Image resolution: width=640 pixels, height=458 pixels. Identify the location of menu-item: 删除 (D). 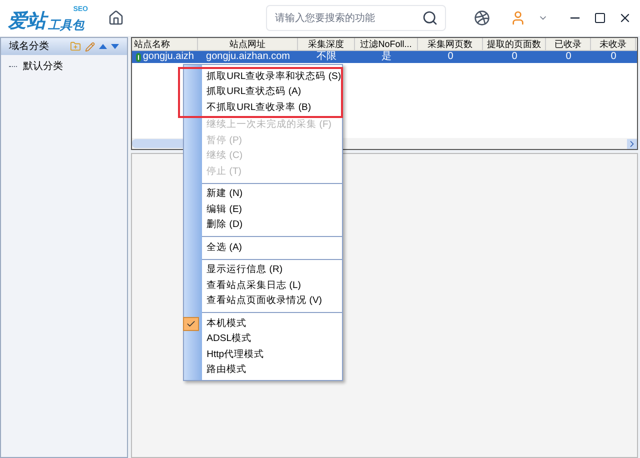
(222, 225).